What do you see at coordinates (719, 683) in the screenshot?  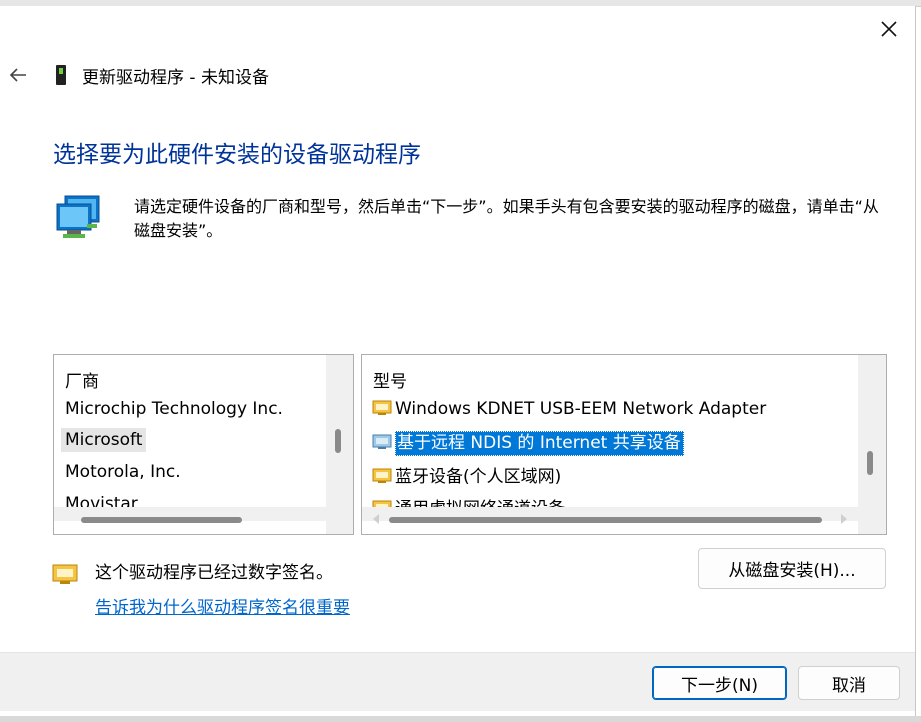 I see `next-button: 下一步(N)` at bounding box center [719, 683].